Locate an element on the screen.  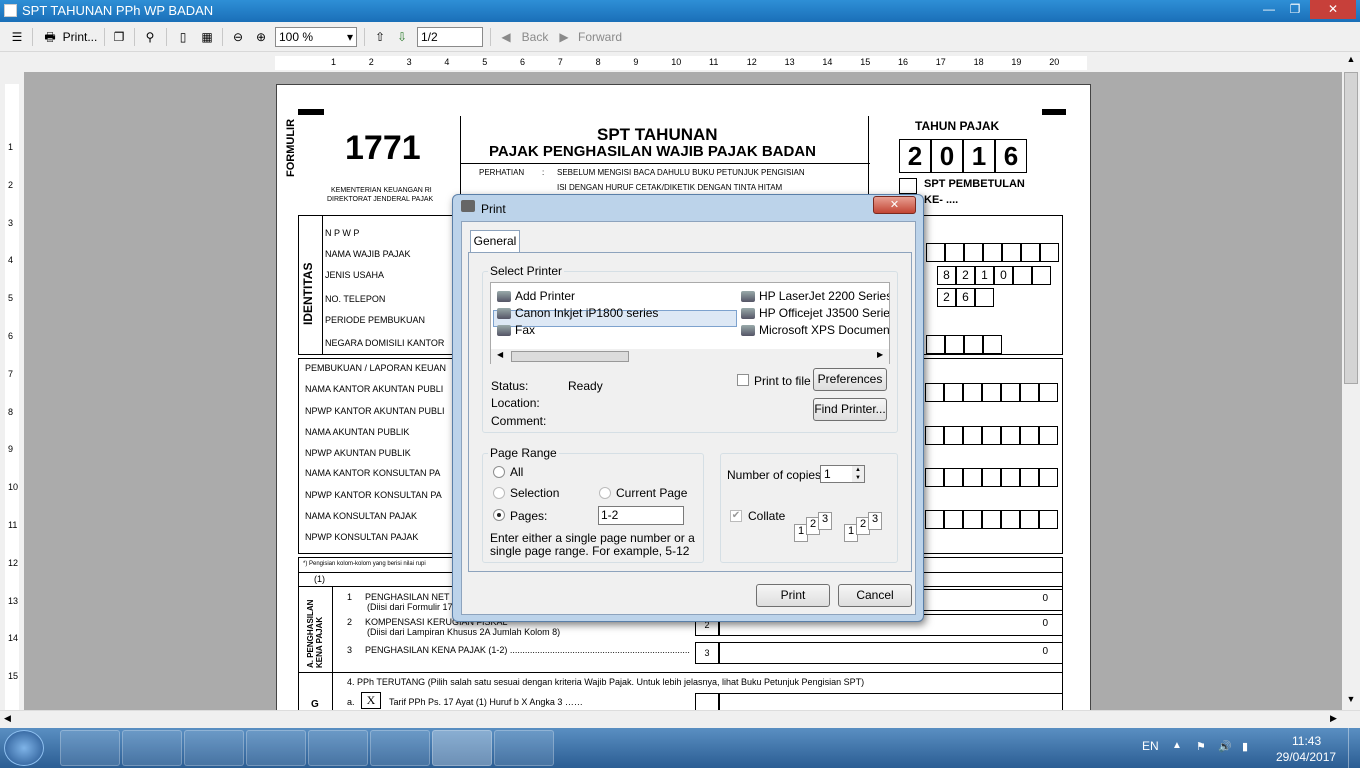
tray-arrow-icon: ▲ is located at coordinates (1177, 745).